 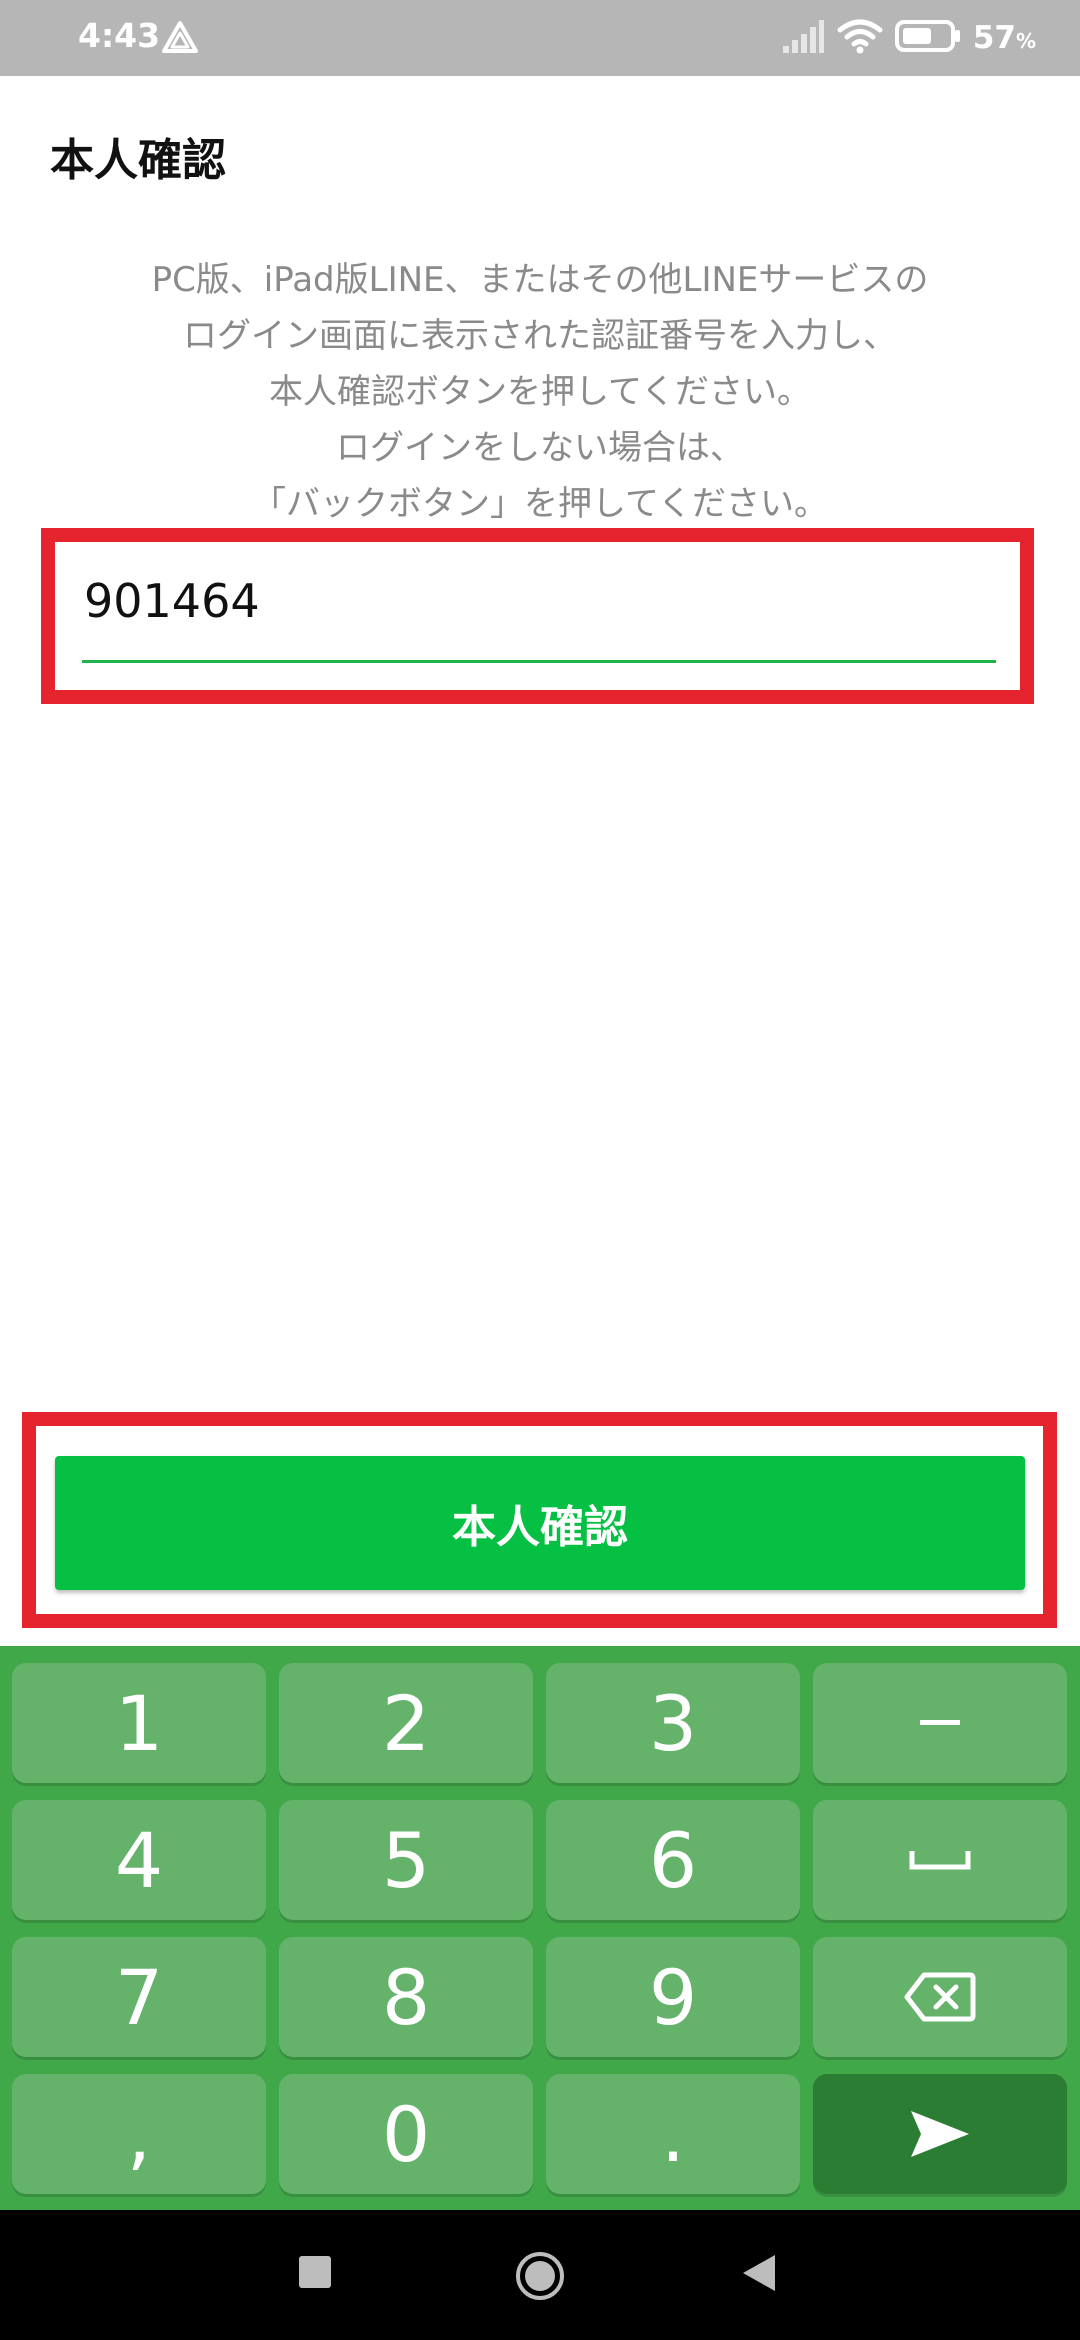 What do you see at coordinates (540, 336) in the screenshot?
I see `instruction-line: ログイン画面に表示された認証番号を入力し、` at bounding box center [540, 336].